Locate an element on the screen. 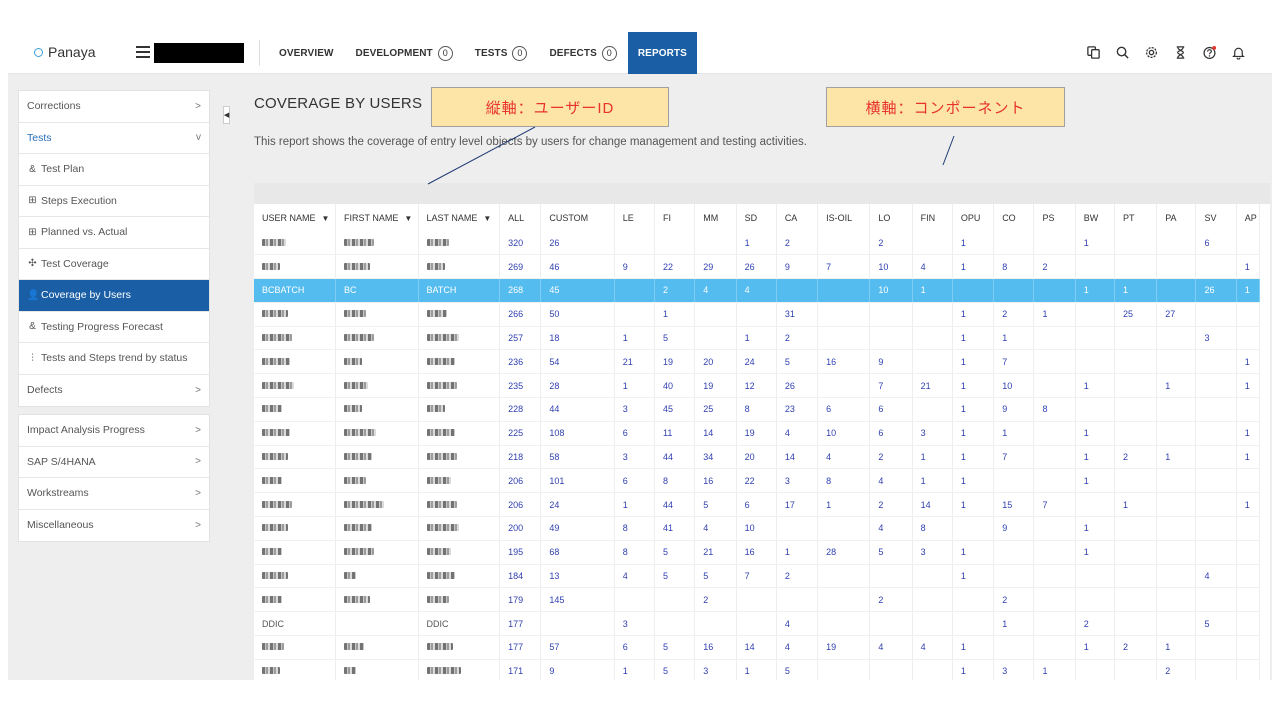 This screenshot has height=720, width=1280. column-header-co: CO is located at coordinates (1014, 217).